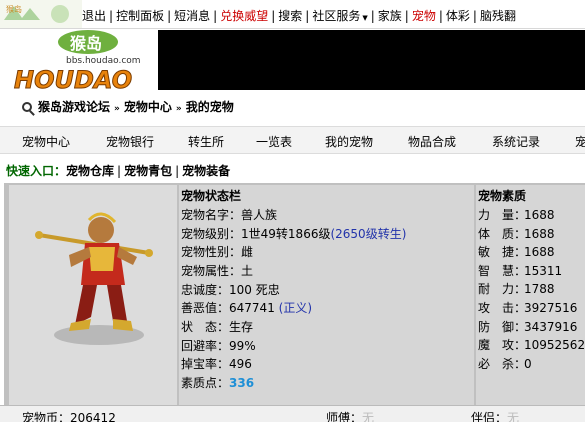 Image resolution: width=585 pixels, height=422 pixels. What do you see at coordinates (254, 290) in the screenshot?
I see `pet-loyalty-value: 100 死忠` at bounding box center [254, 290].